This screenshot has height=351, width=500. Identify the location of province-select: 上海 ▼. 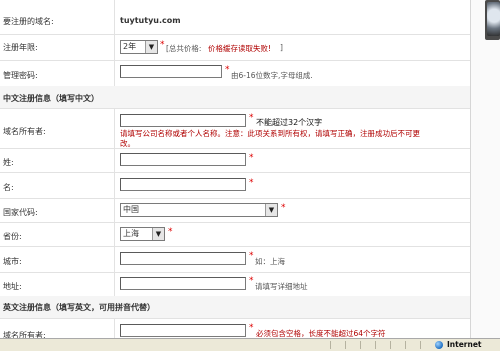
(142, 234).